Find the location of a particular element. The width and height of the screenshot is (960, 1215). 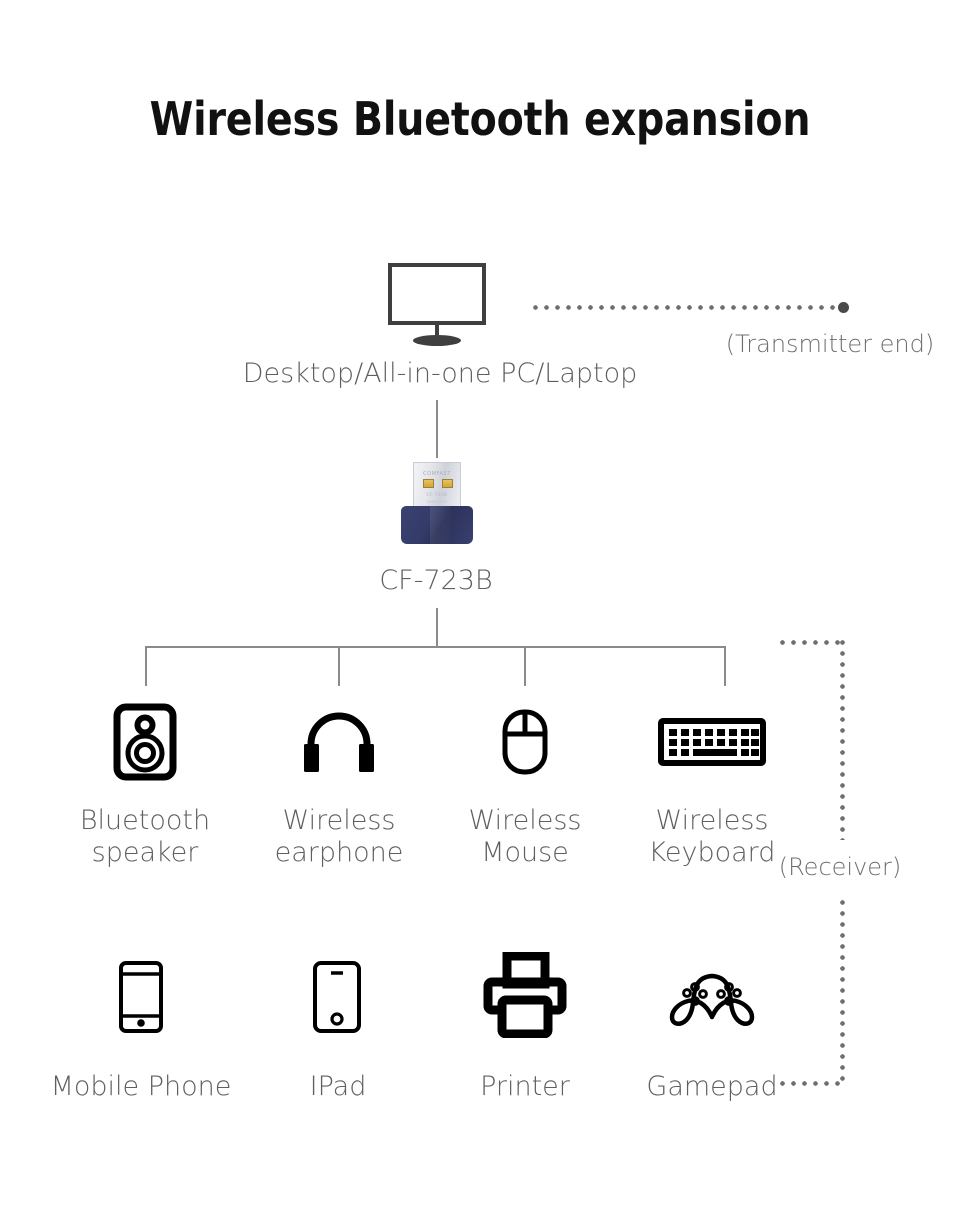

usb-connector: COMFAST CF-723B WIRELESS is located at coordinates (437, 485).